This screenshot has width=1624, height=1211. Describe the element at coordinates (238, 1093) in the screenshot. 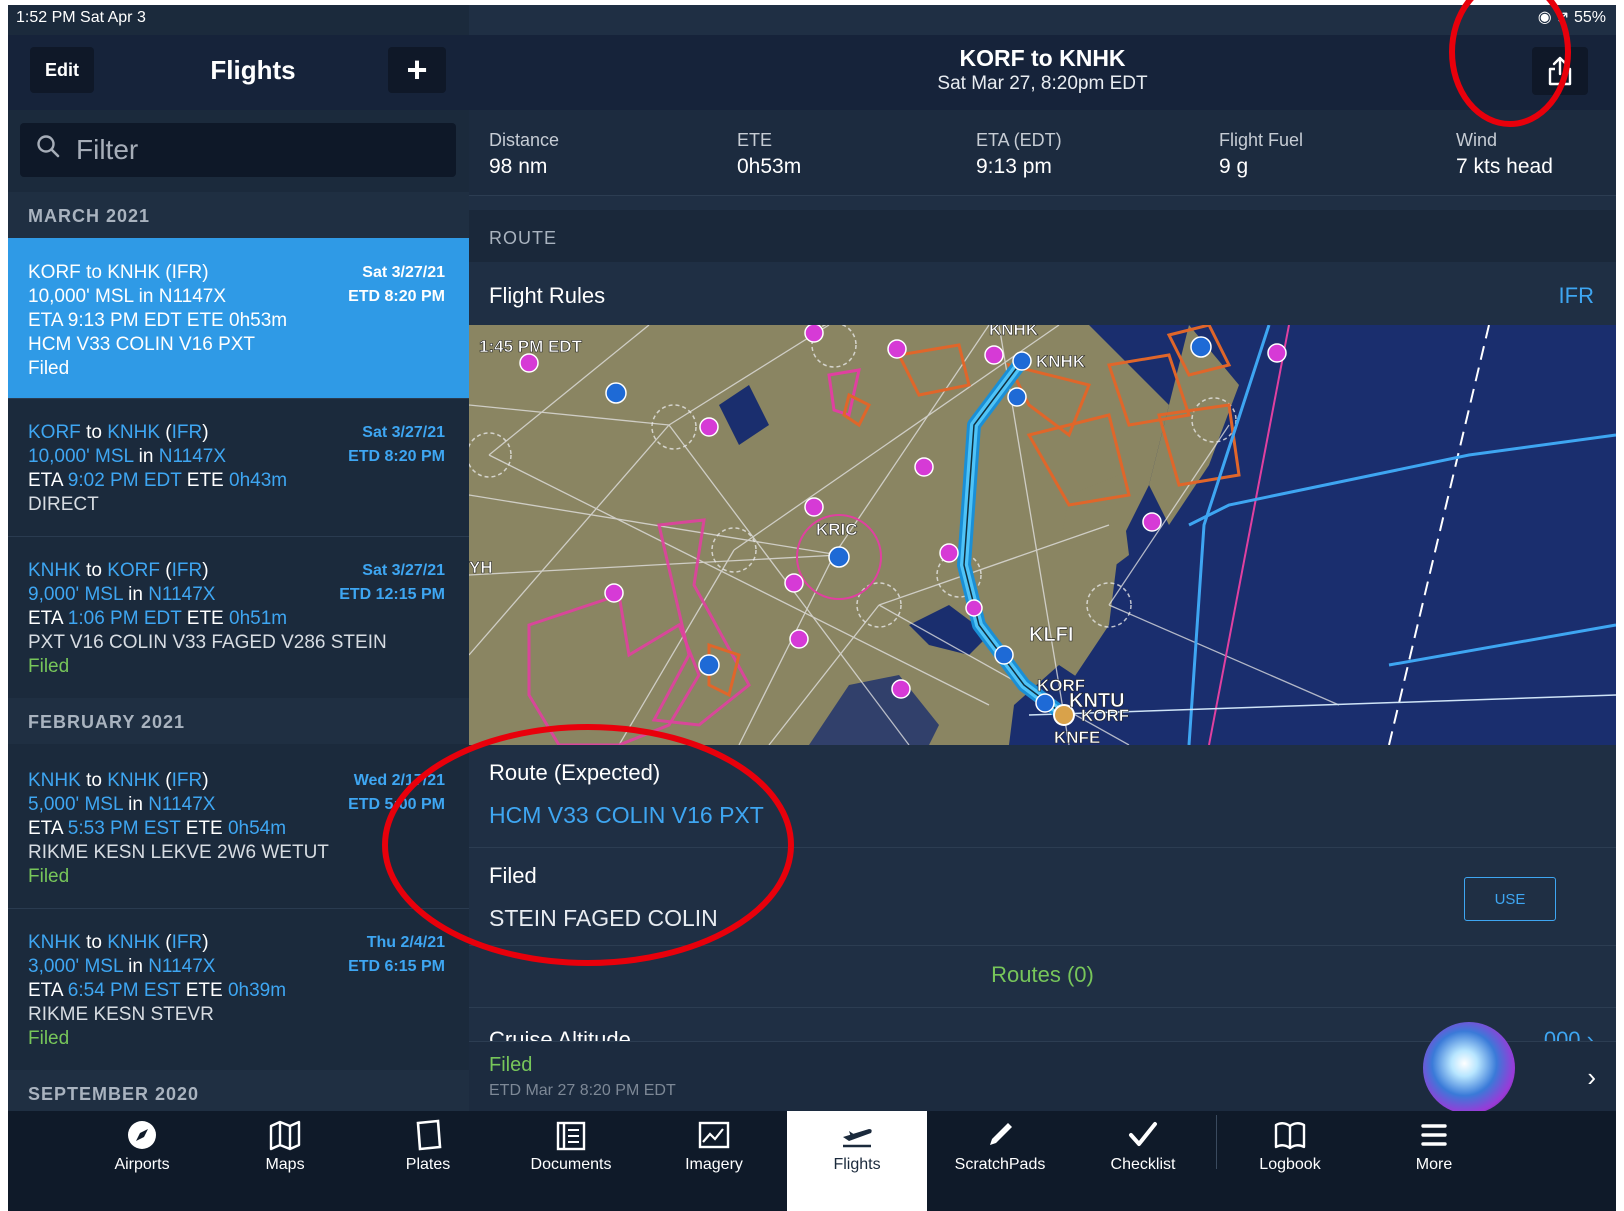

I see `section-header-september-2020: SEPTEMBER 2020` at that location.